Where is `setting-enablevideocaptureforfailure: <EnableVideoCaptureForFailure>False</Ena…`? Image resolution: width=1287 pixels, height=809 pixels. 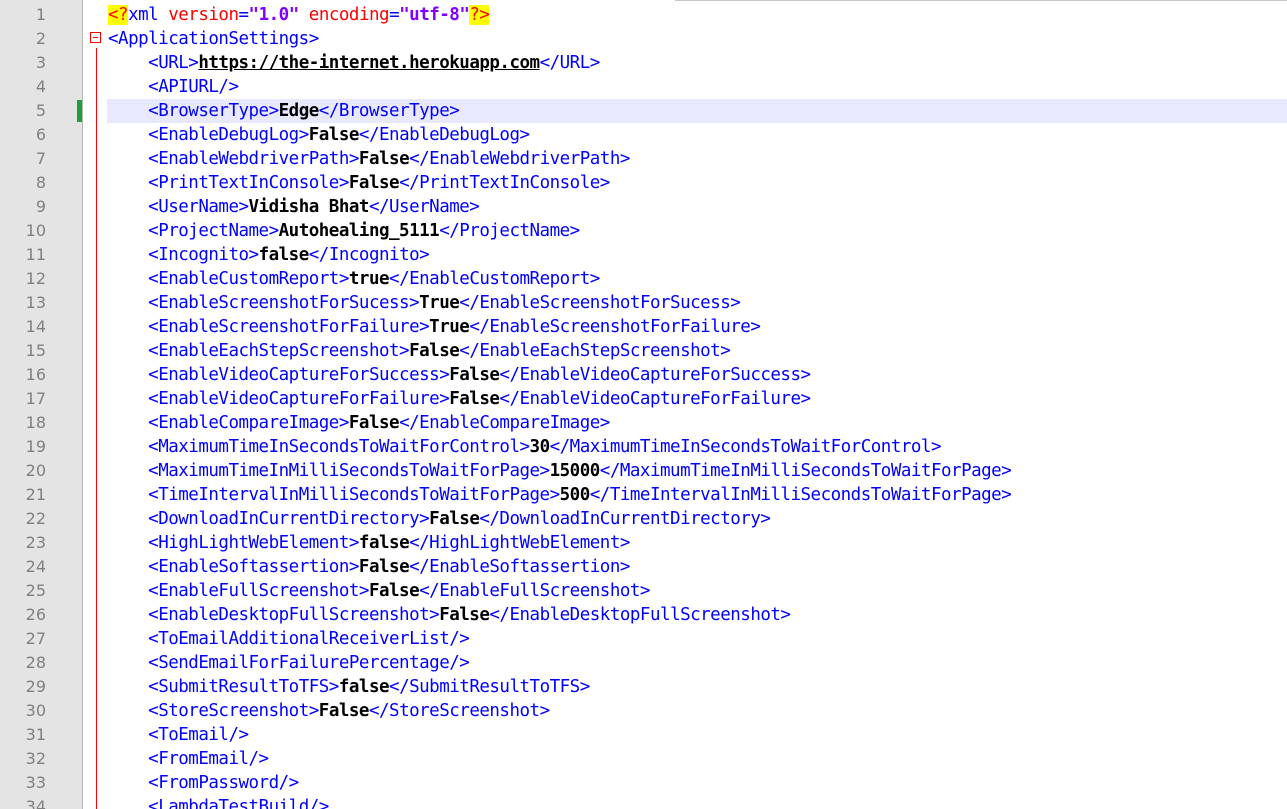 setting-enablevideocaptureforfailure: <EnableVideoCaptureForFailure>False</Ena… is located at coordinates (459, 399).